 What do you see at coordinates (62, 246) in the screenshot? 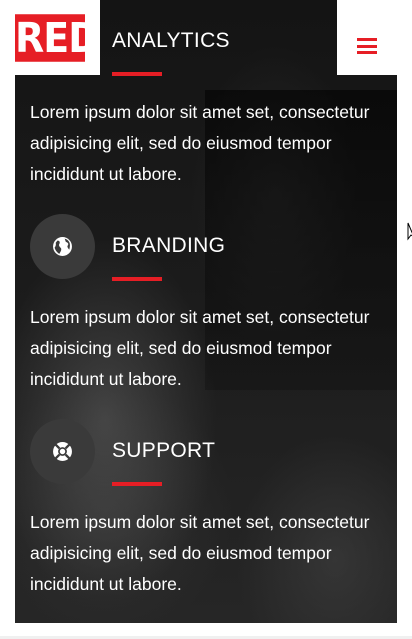
I see `globe-icon` at bounding box center [62, 246].